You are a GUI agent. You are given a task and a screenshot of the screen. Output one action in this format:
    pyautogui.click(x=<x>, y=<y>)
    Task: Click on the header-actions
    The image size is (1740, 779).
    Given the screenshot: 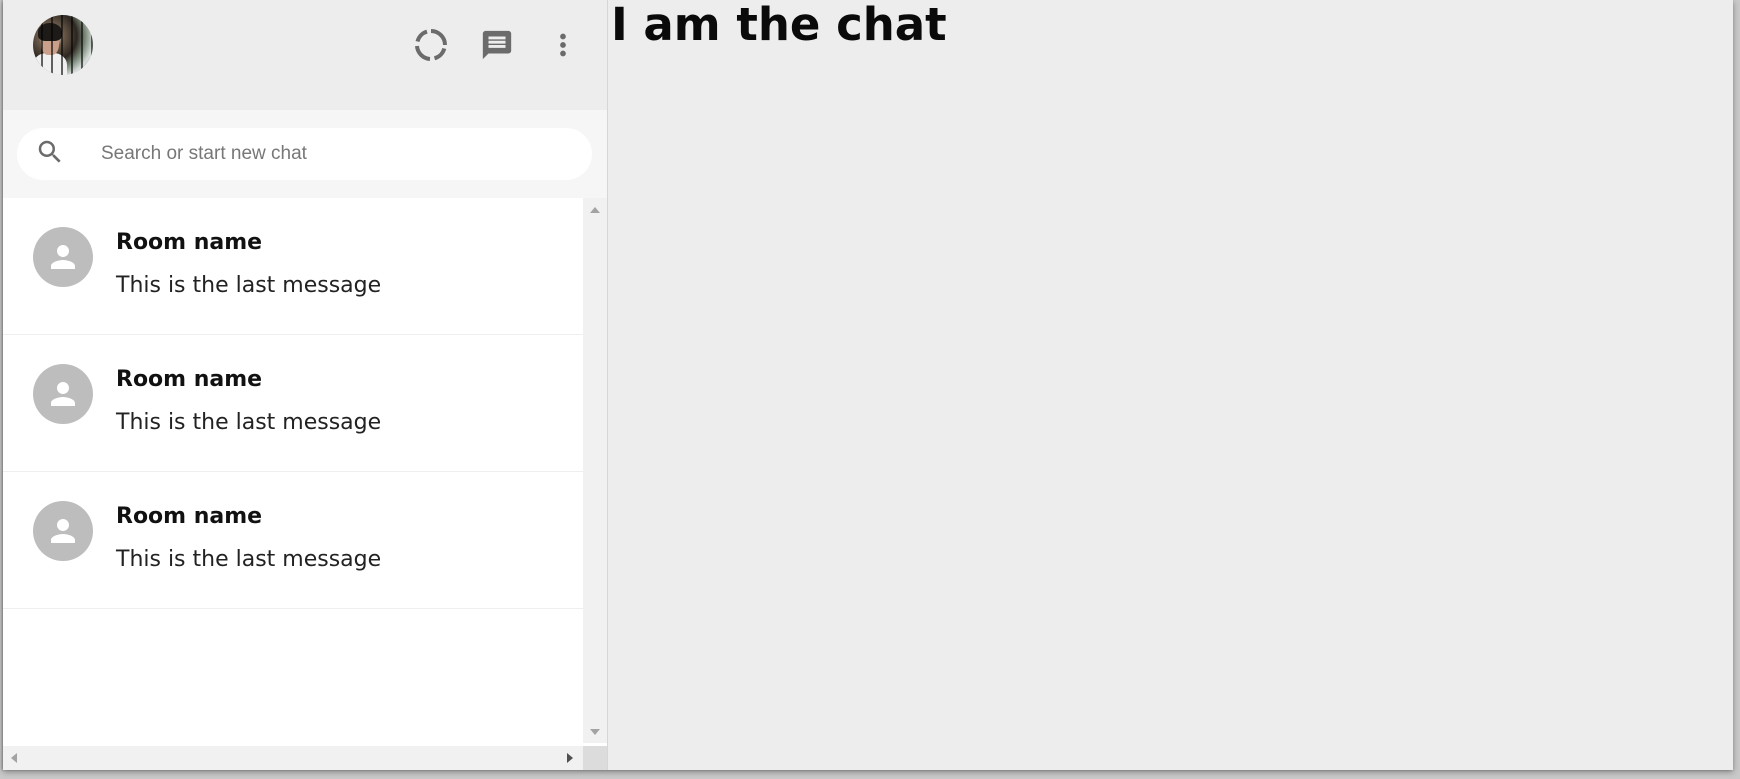 What is the action you would take?
    pyautogui.click(x=497, y=45)
    